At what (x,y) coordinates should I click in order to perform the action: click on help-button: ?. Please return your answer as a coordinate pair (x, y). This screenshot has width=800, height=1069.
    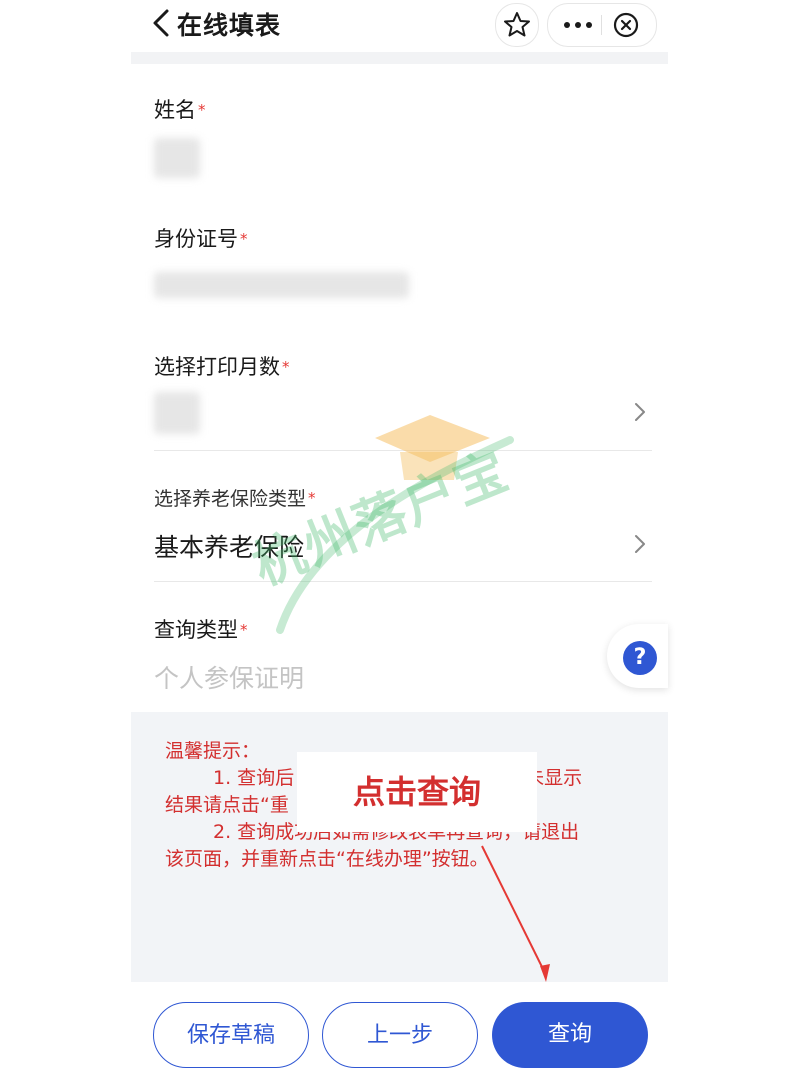
    Looking at the image, I should click on (637, 656).